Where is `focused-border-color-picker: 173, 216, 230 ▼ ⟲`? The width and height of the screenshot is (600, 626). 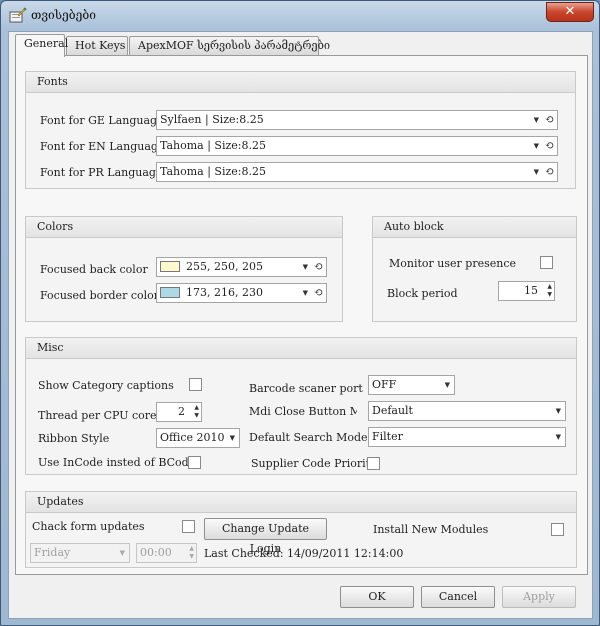 focused-border-color-picker: 173, 216, 230 ▼ ⟲ is located at coordinates (241, 293).